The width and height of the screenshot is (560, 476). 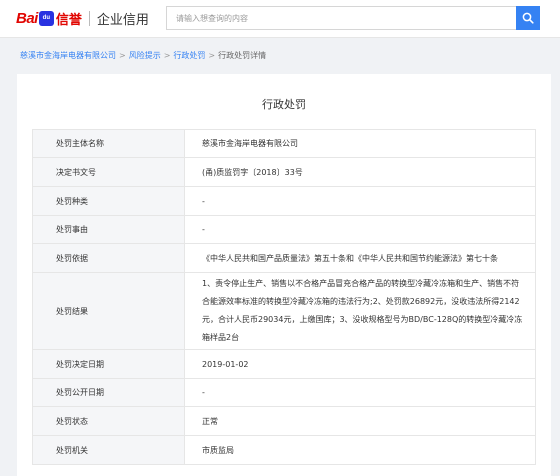 What do you see at coordinates (360, 421) in the screenshot?
I see `row-value: 正常` at bounding box center [360, 421].